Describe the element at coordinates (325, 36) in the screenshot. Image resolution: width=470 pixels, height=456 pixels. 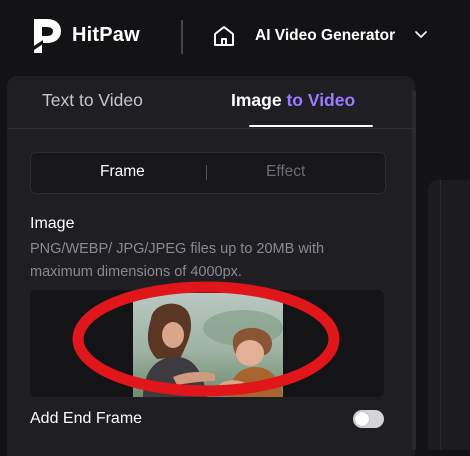
I see `app-switcher: AI Video Generator` at that location.